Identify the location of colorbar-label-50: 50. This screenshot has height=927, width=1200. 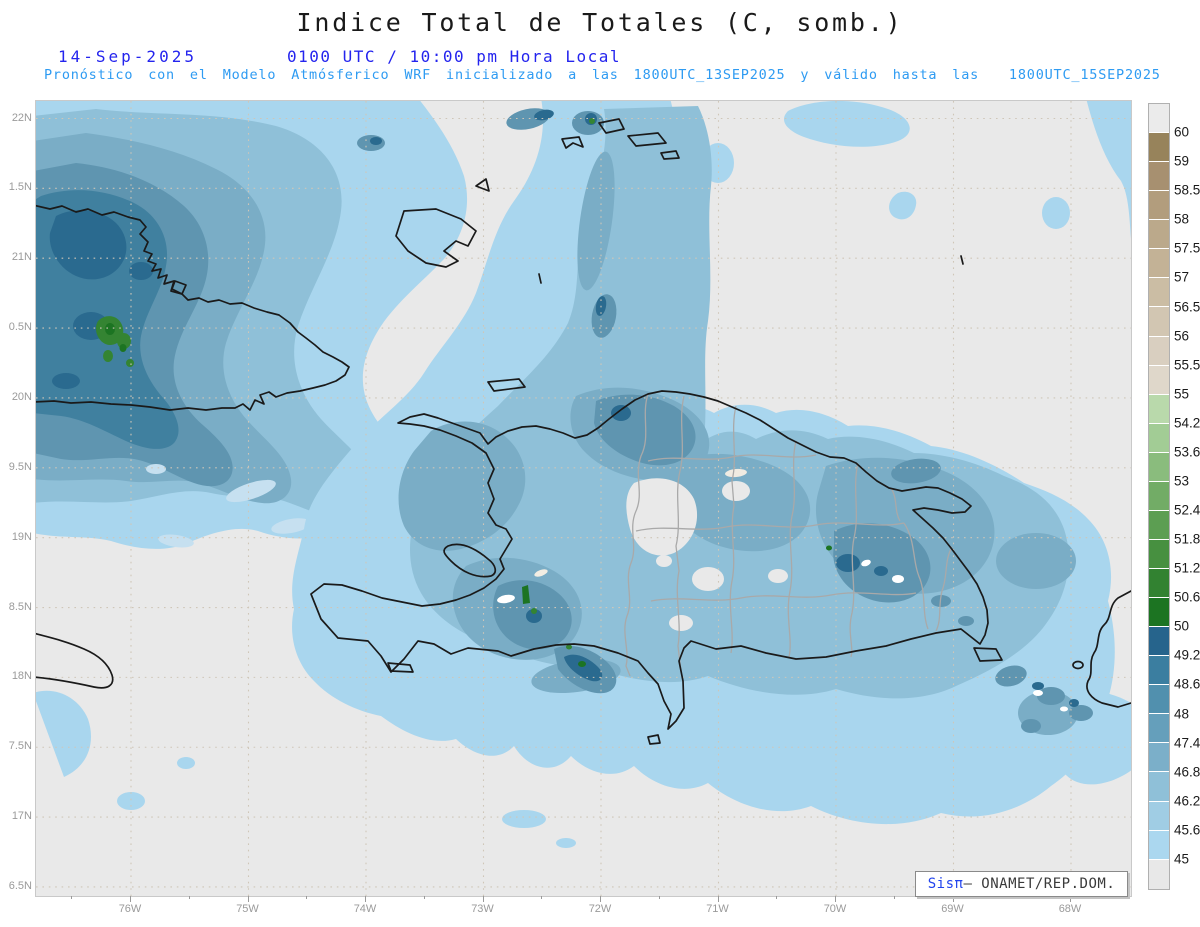
(1182, 626).